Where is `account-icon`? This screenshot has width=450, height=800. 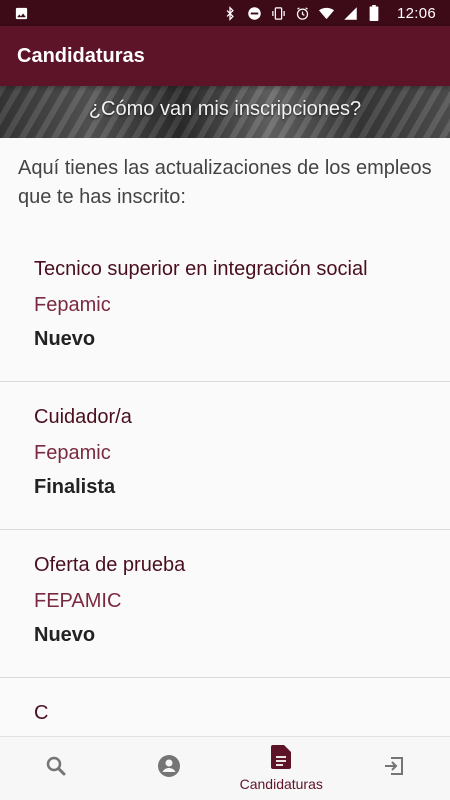 account-icon is located at coordinates (169, 768).